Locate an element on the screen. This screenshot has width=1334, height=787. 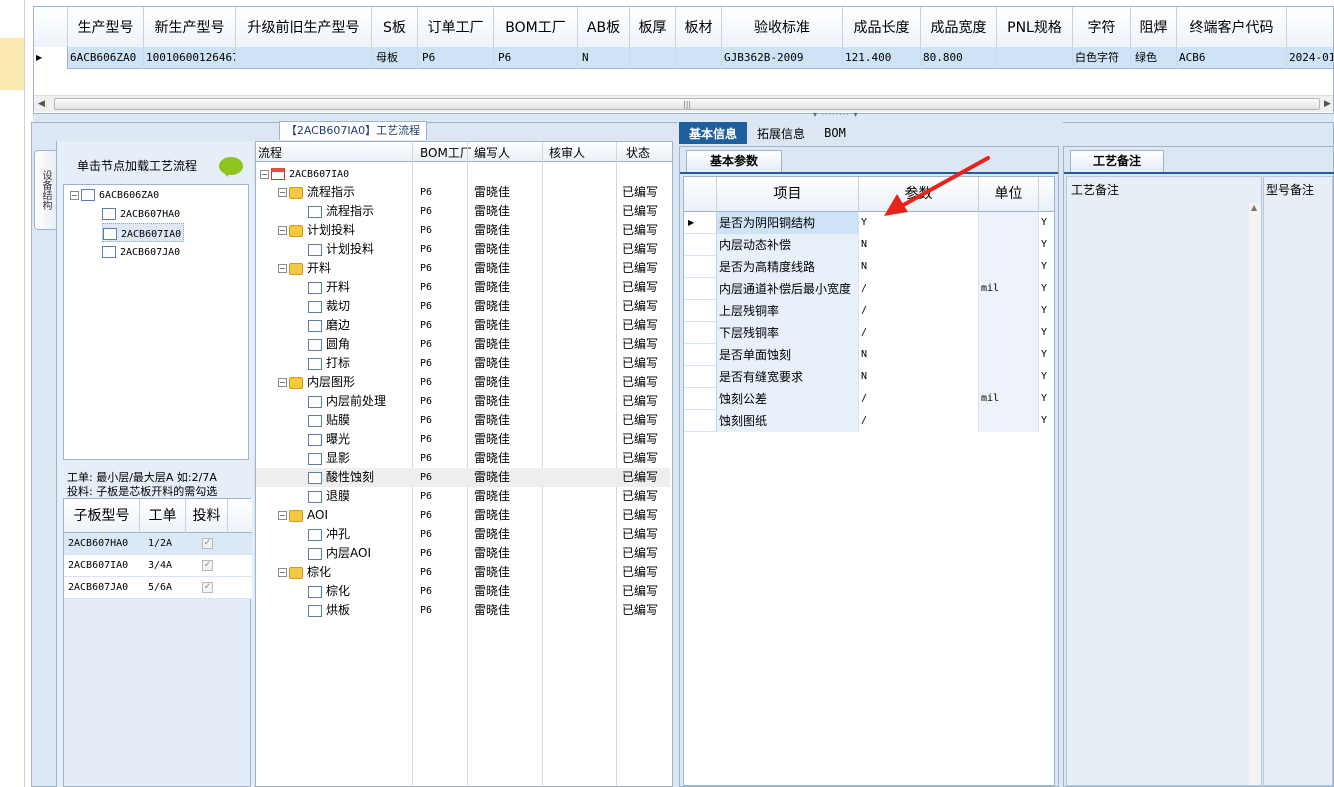
col-material: 板材 is located at coordinates (699, 27).